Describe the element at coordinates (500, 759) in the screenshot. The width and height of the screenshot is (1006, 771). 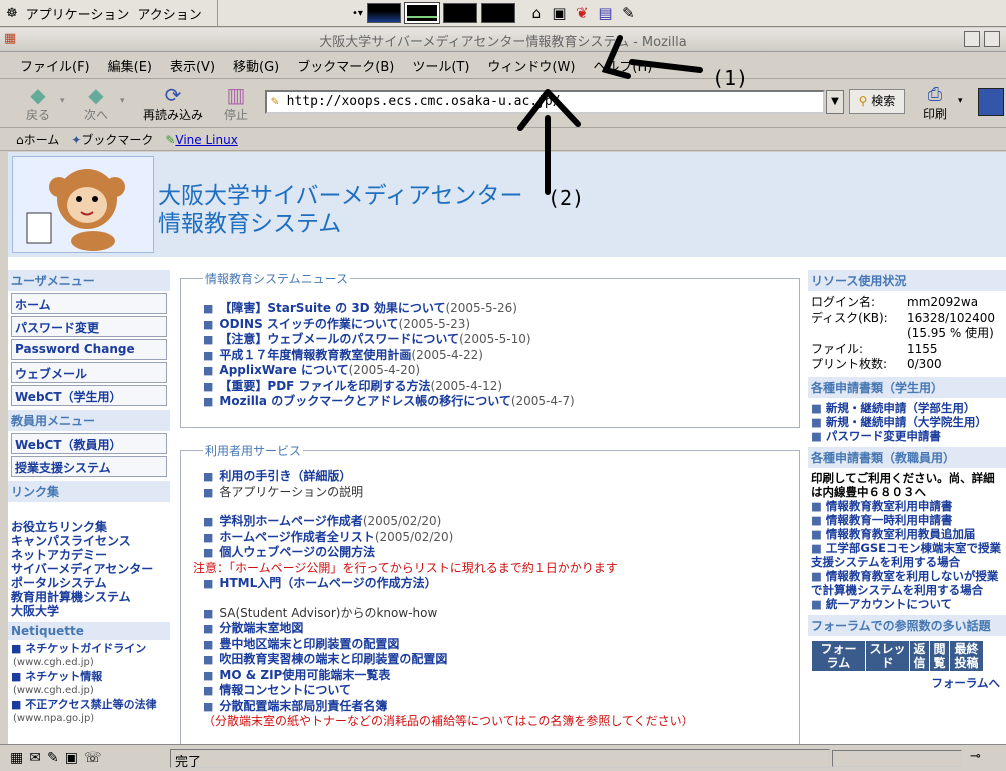
I see `status-text: 完了` at that location.